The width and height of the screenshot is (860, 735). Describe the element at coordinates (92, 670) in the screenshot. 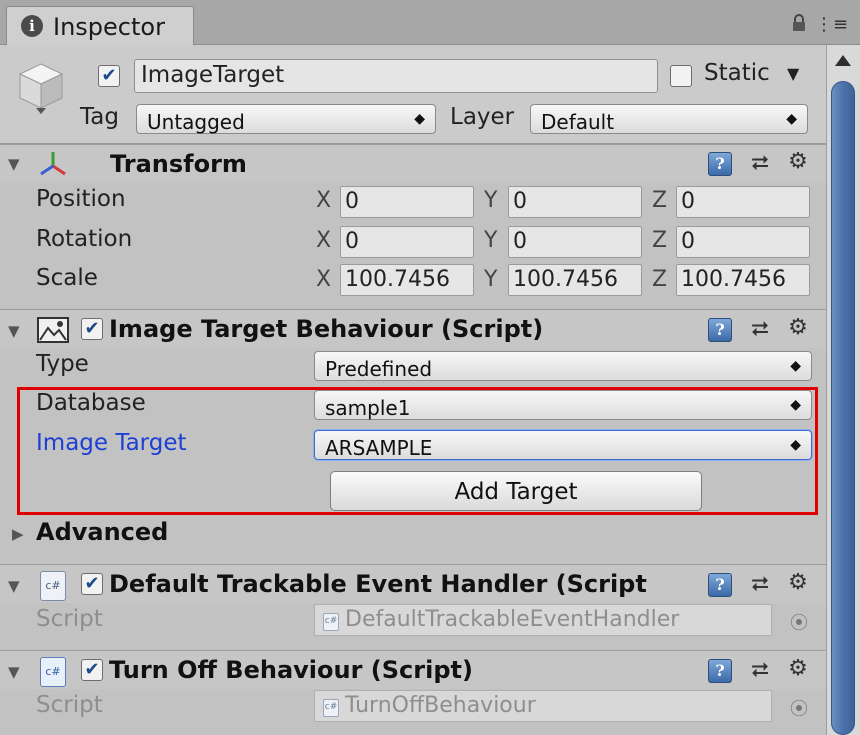

I see `turn-off-enabled-checkbox: ✔` at that location.